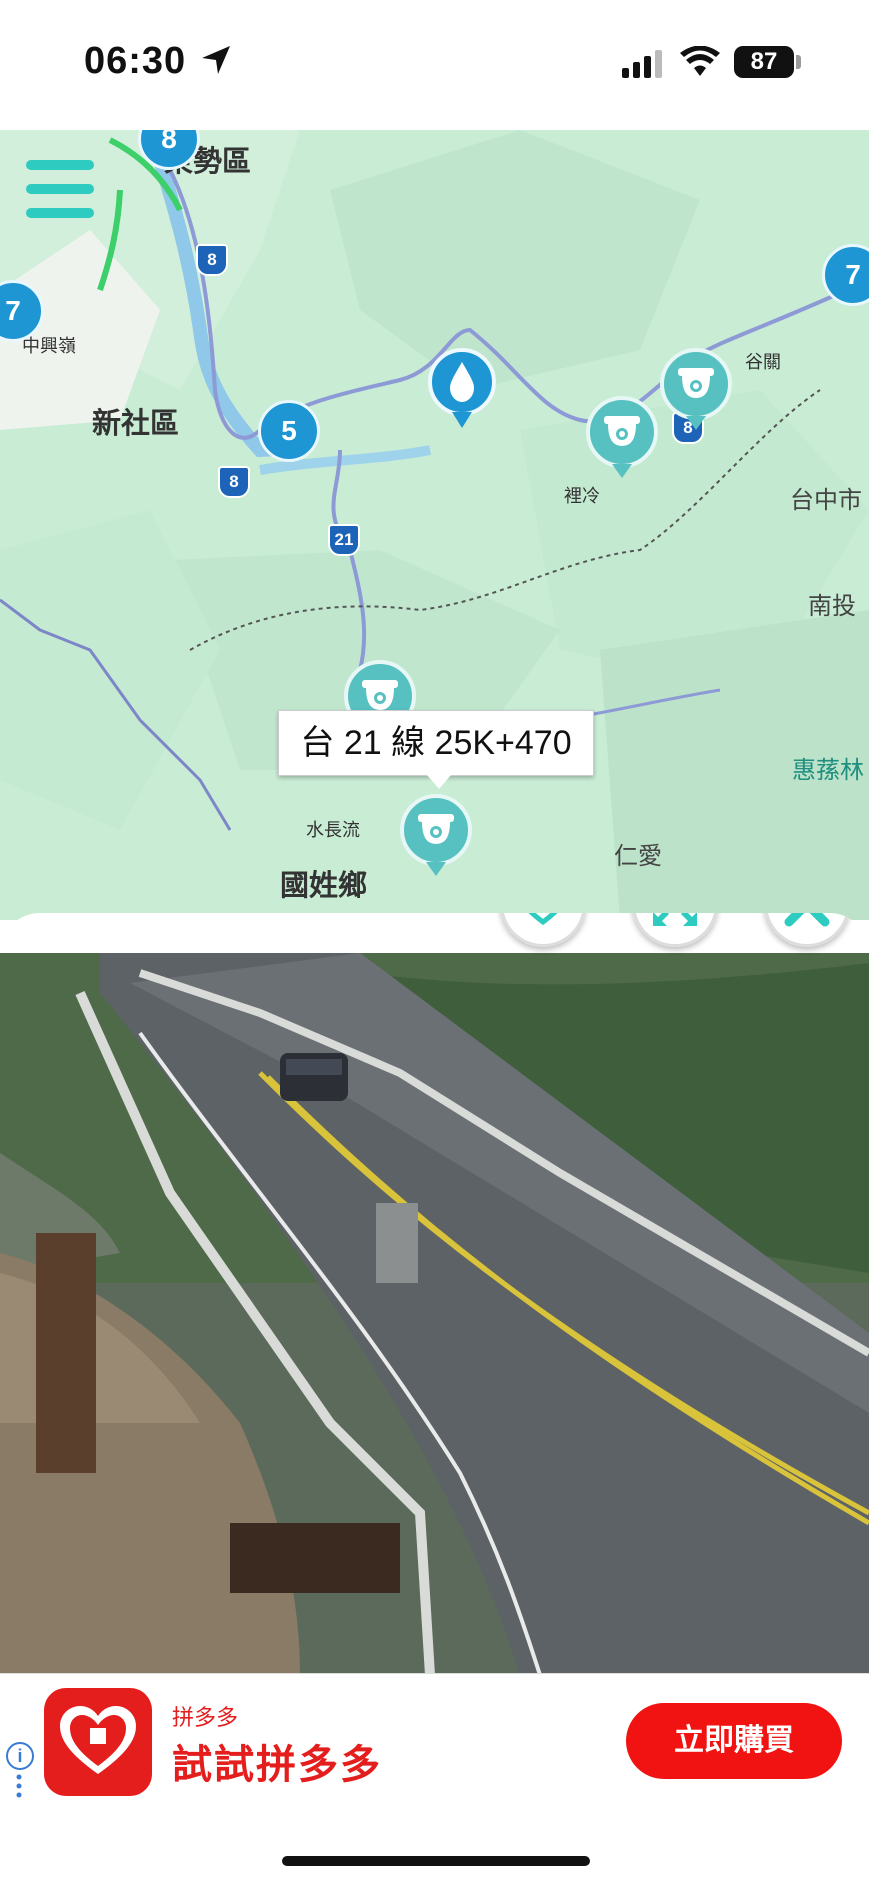 Image resolution: width=869 pixels, height=1884 pixels. What do you see at coordinates (205, 1717) in the screenshot?
I see `ad-brand-name: 拼多多` at bounding box center [205, 1717].